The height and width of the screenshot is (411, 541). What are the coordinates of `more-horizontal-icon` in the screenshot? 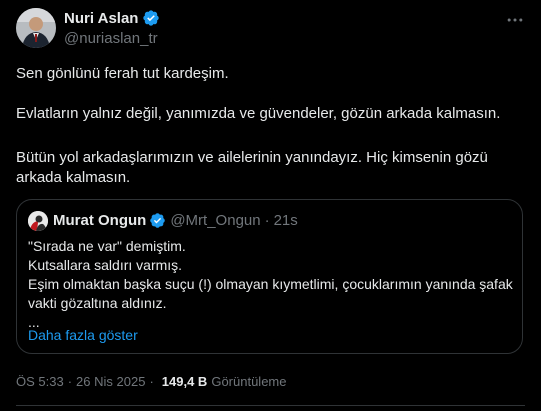 It's located at (515, 20).